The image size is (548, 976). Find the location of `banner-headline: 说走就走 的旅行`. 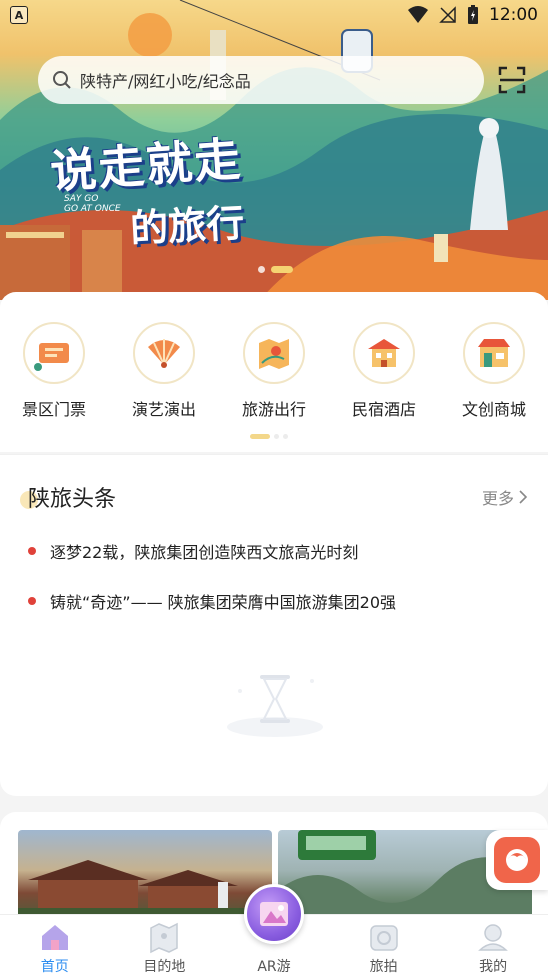

banner-headline: 说走就走 的旅行 is located at coordinates (164, 189).